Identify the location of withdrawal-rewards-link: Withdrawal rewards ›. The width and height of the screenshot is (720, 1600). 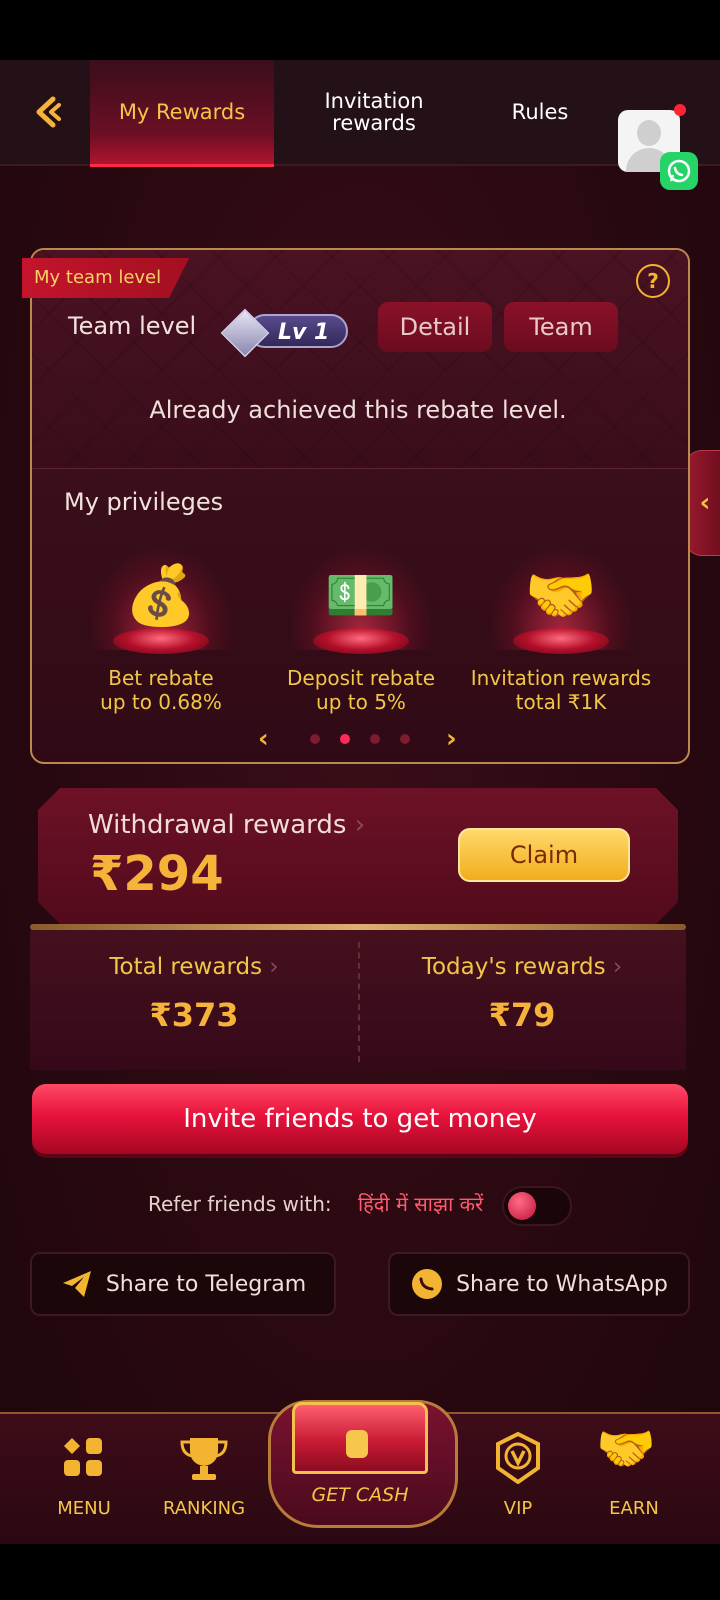
(226, 825).